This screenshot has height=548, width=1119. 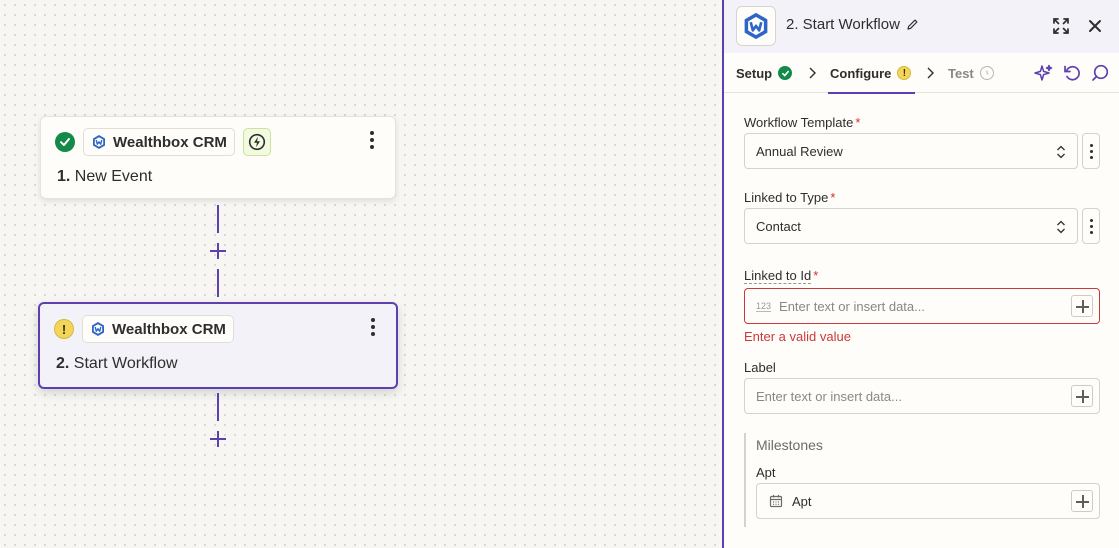 I want to click on linked-to-id-label: Linked to Id *, so click(x=781, y=276).